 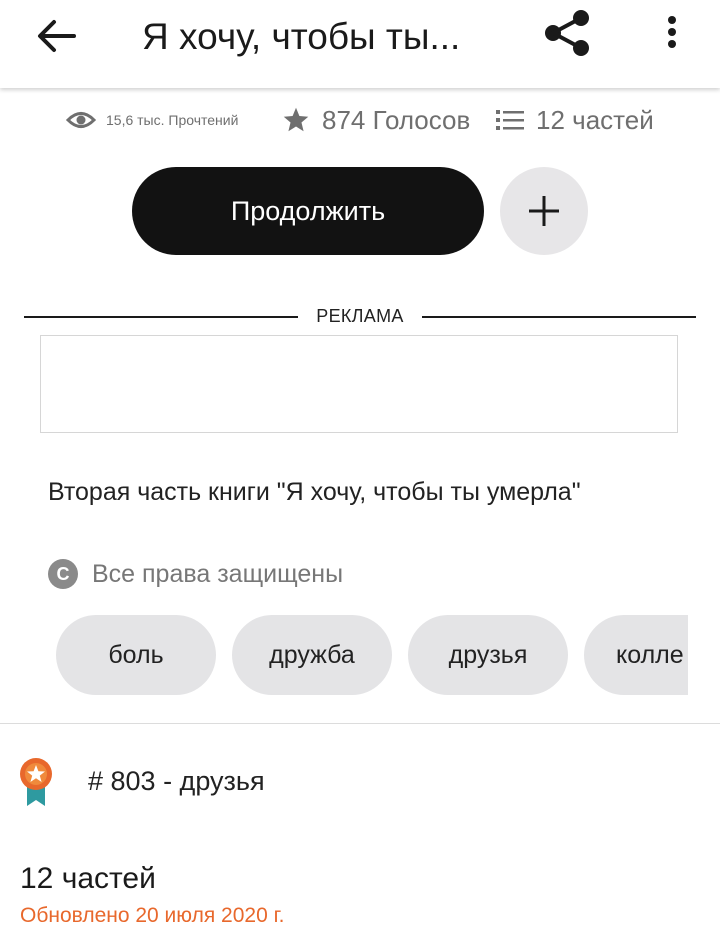 What do you see at coordinates (176, 781) in the screenshot?
I see `ranking-text: # 803 - друзья` at bounding box center [176, 781].